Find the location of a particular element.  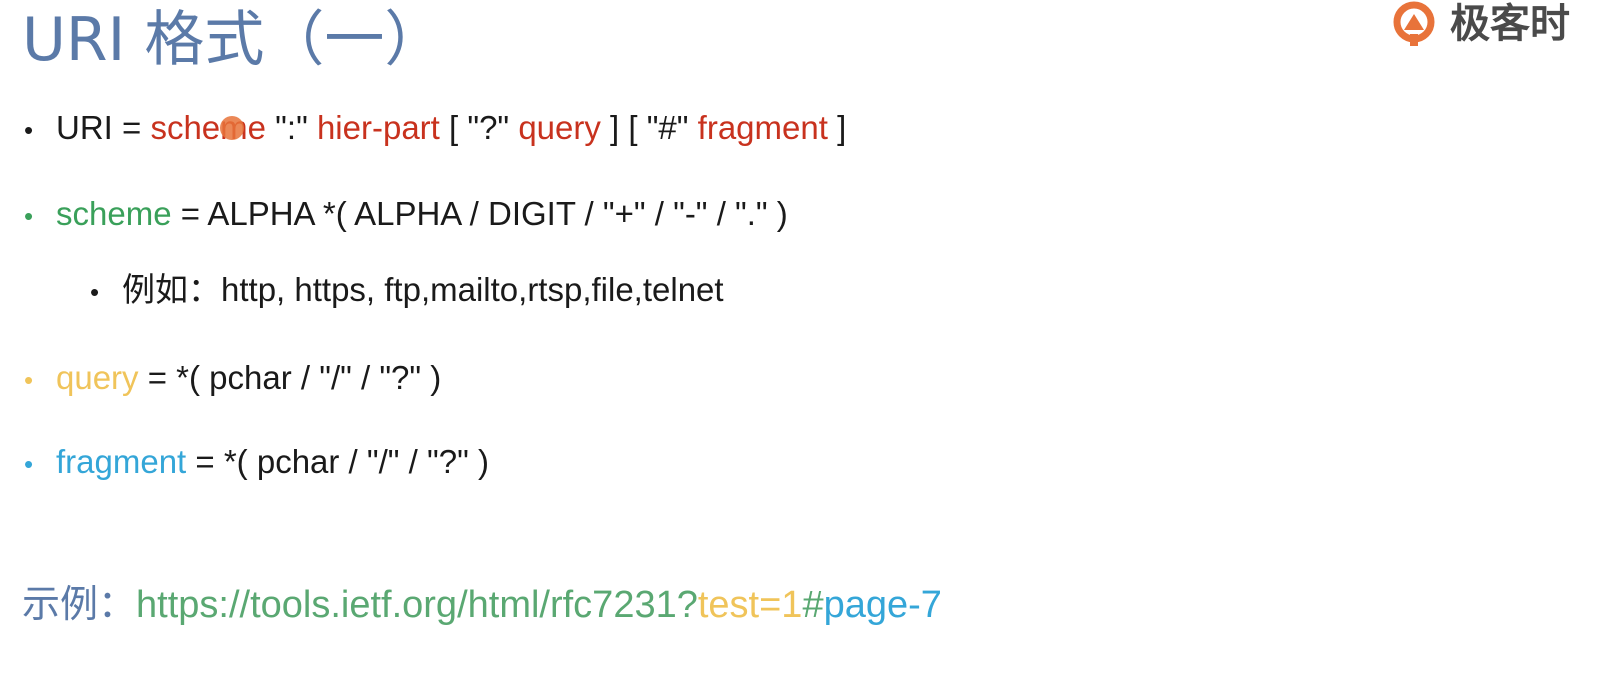

uri-close-bracket: ] is located at coordinates (837, 127).